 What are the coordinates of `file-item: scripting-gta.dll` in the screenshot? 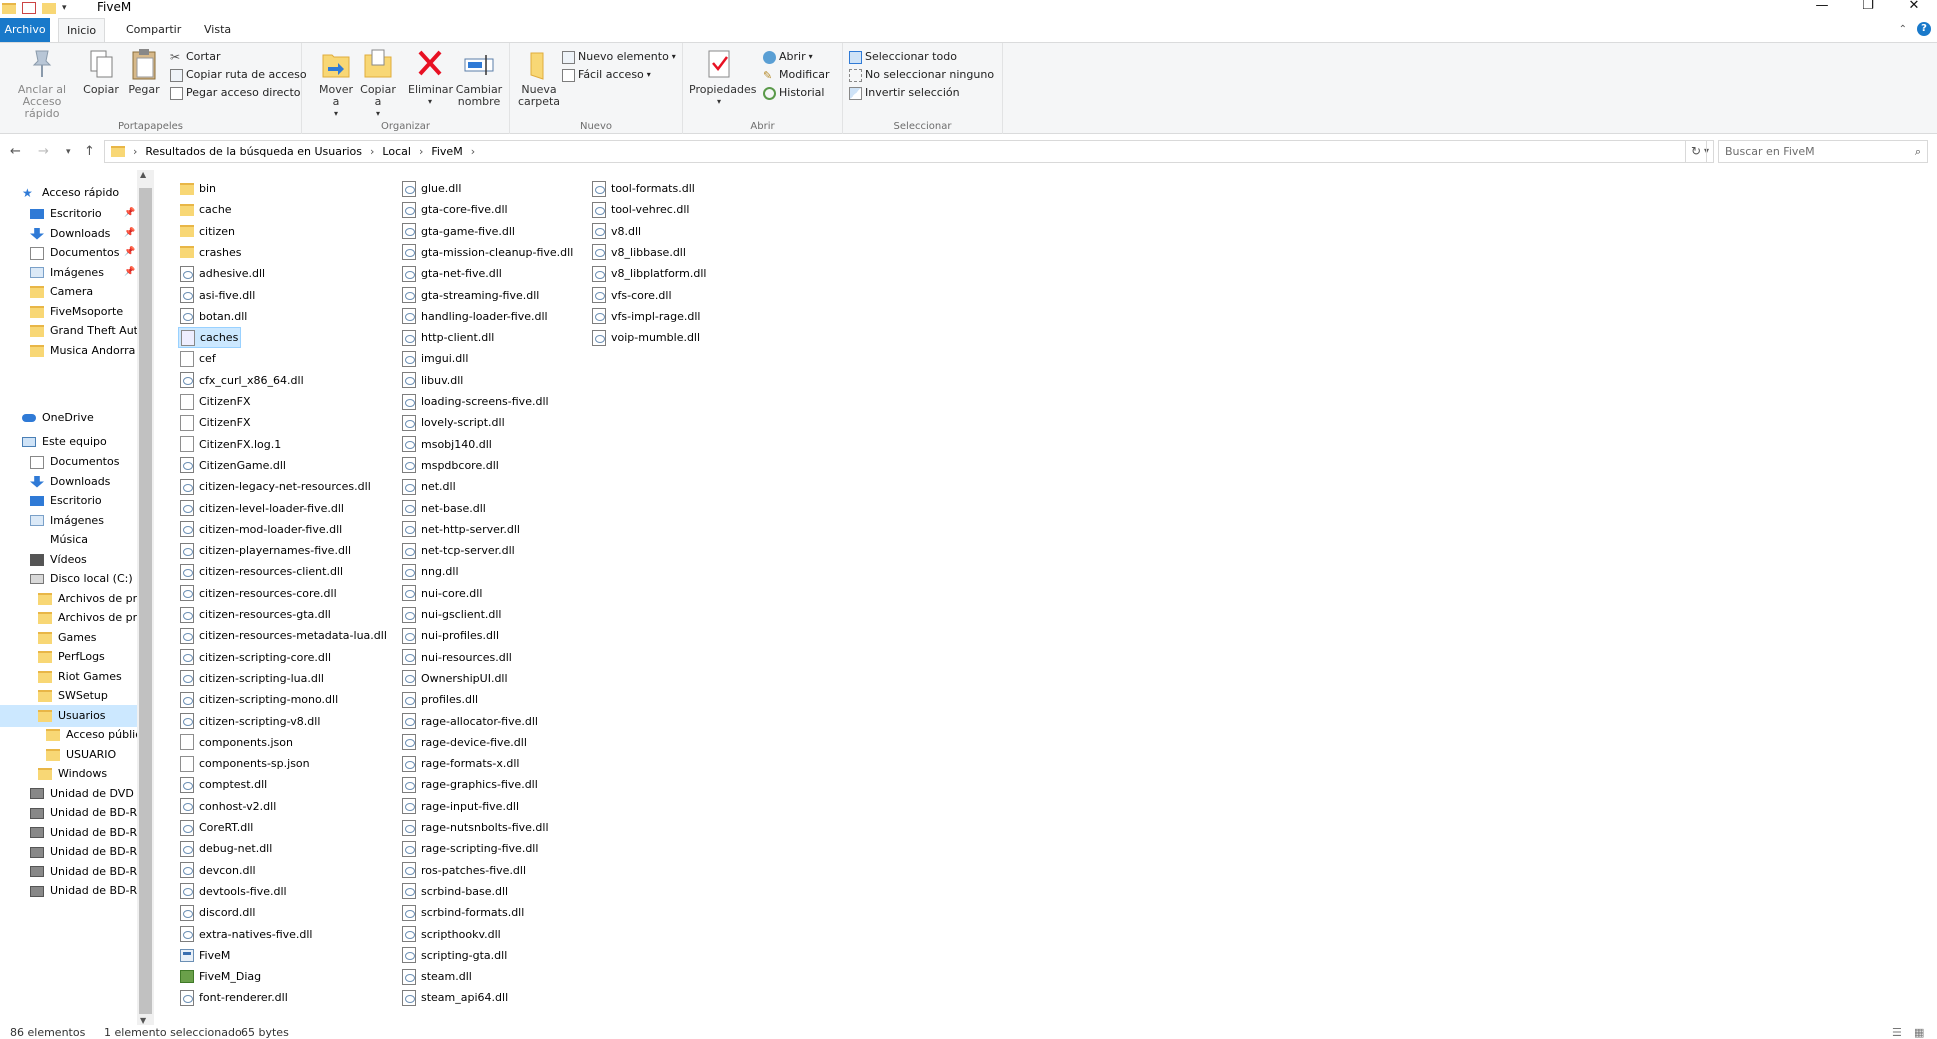 It's located at (454, 955).